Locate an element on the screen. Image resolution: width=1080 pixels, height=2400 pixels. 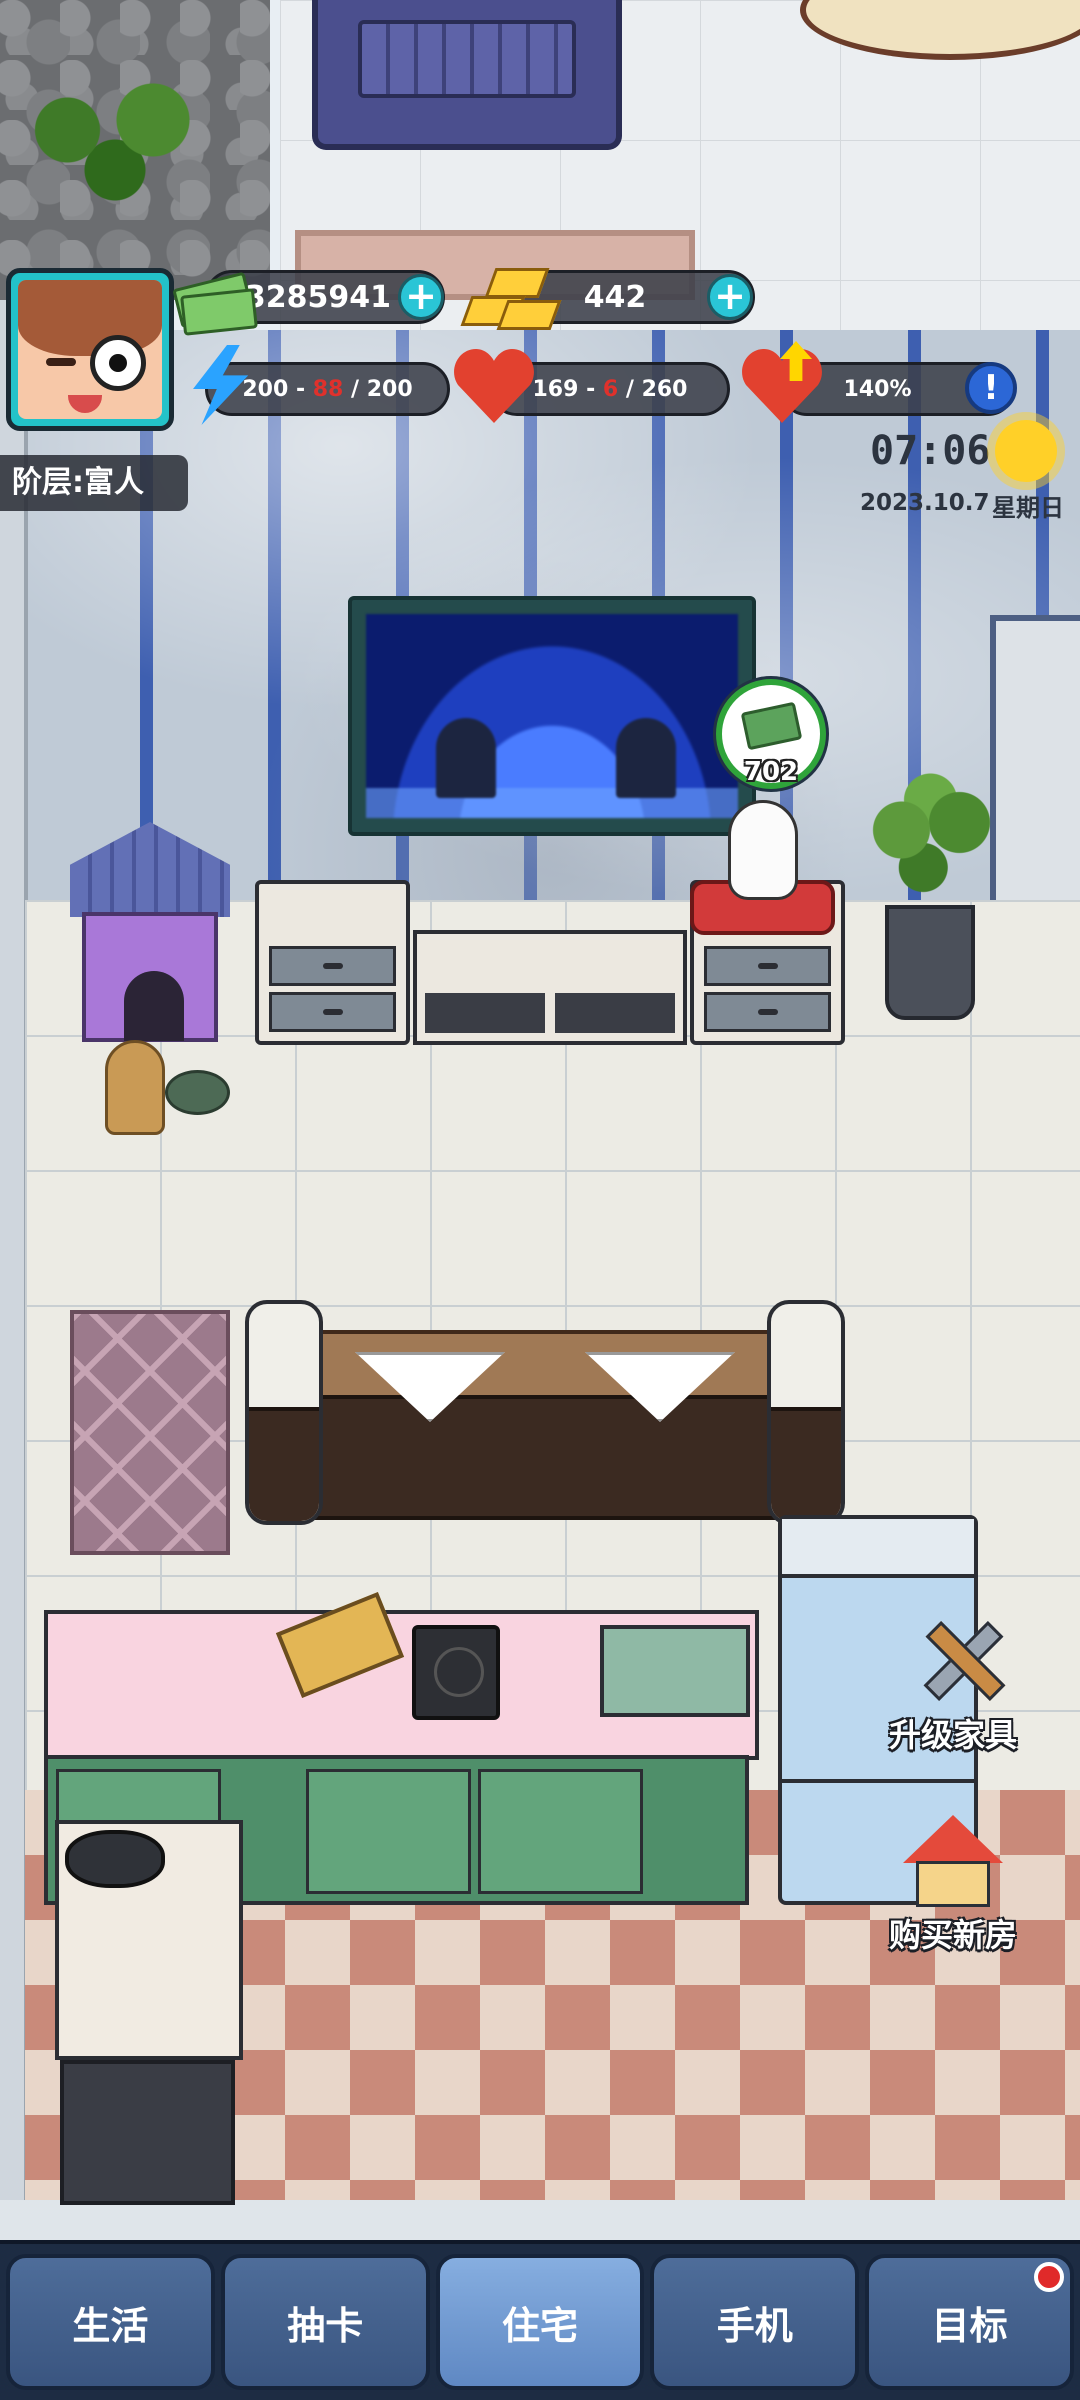
game-clock: 07:06 is located at coordinates (930, 451).